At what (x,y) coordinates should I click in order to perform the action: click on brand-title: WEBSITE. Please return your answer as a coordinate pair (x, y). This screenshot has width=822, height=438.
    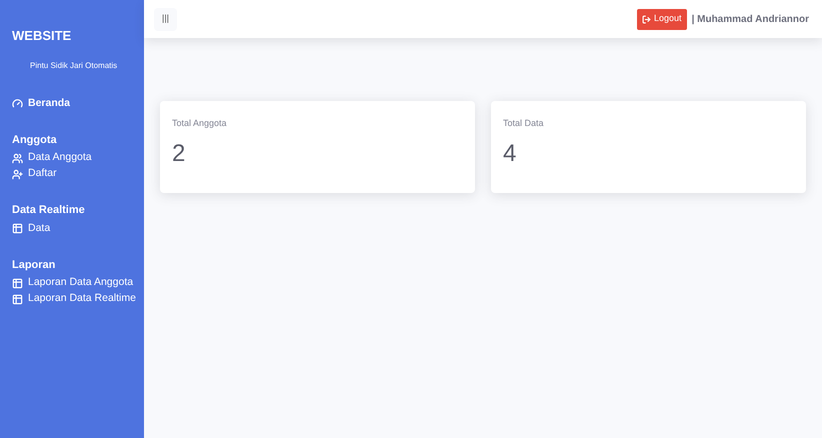
    Looking at the image, I should click on (42, 36).